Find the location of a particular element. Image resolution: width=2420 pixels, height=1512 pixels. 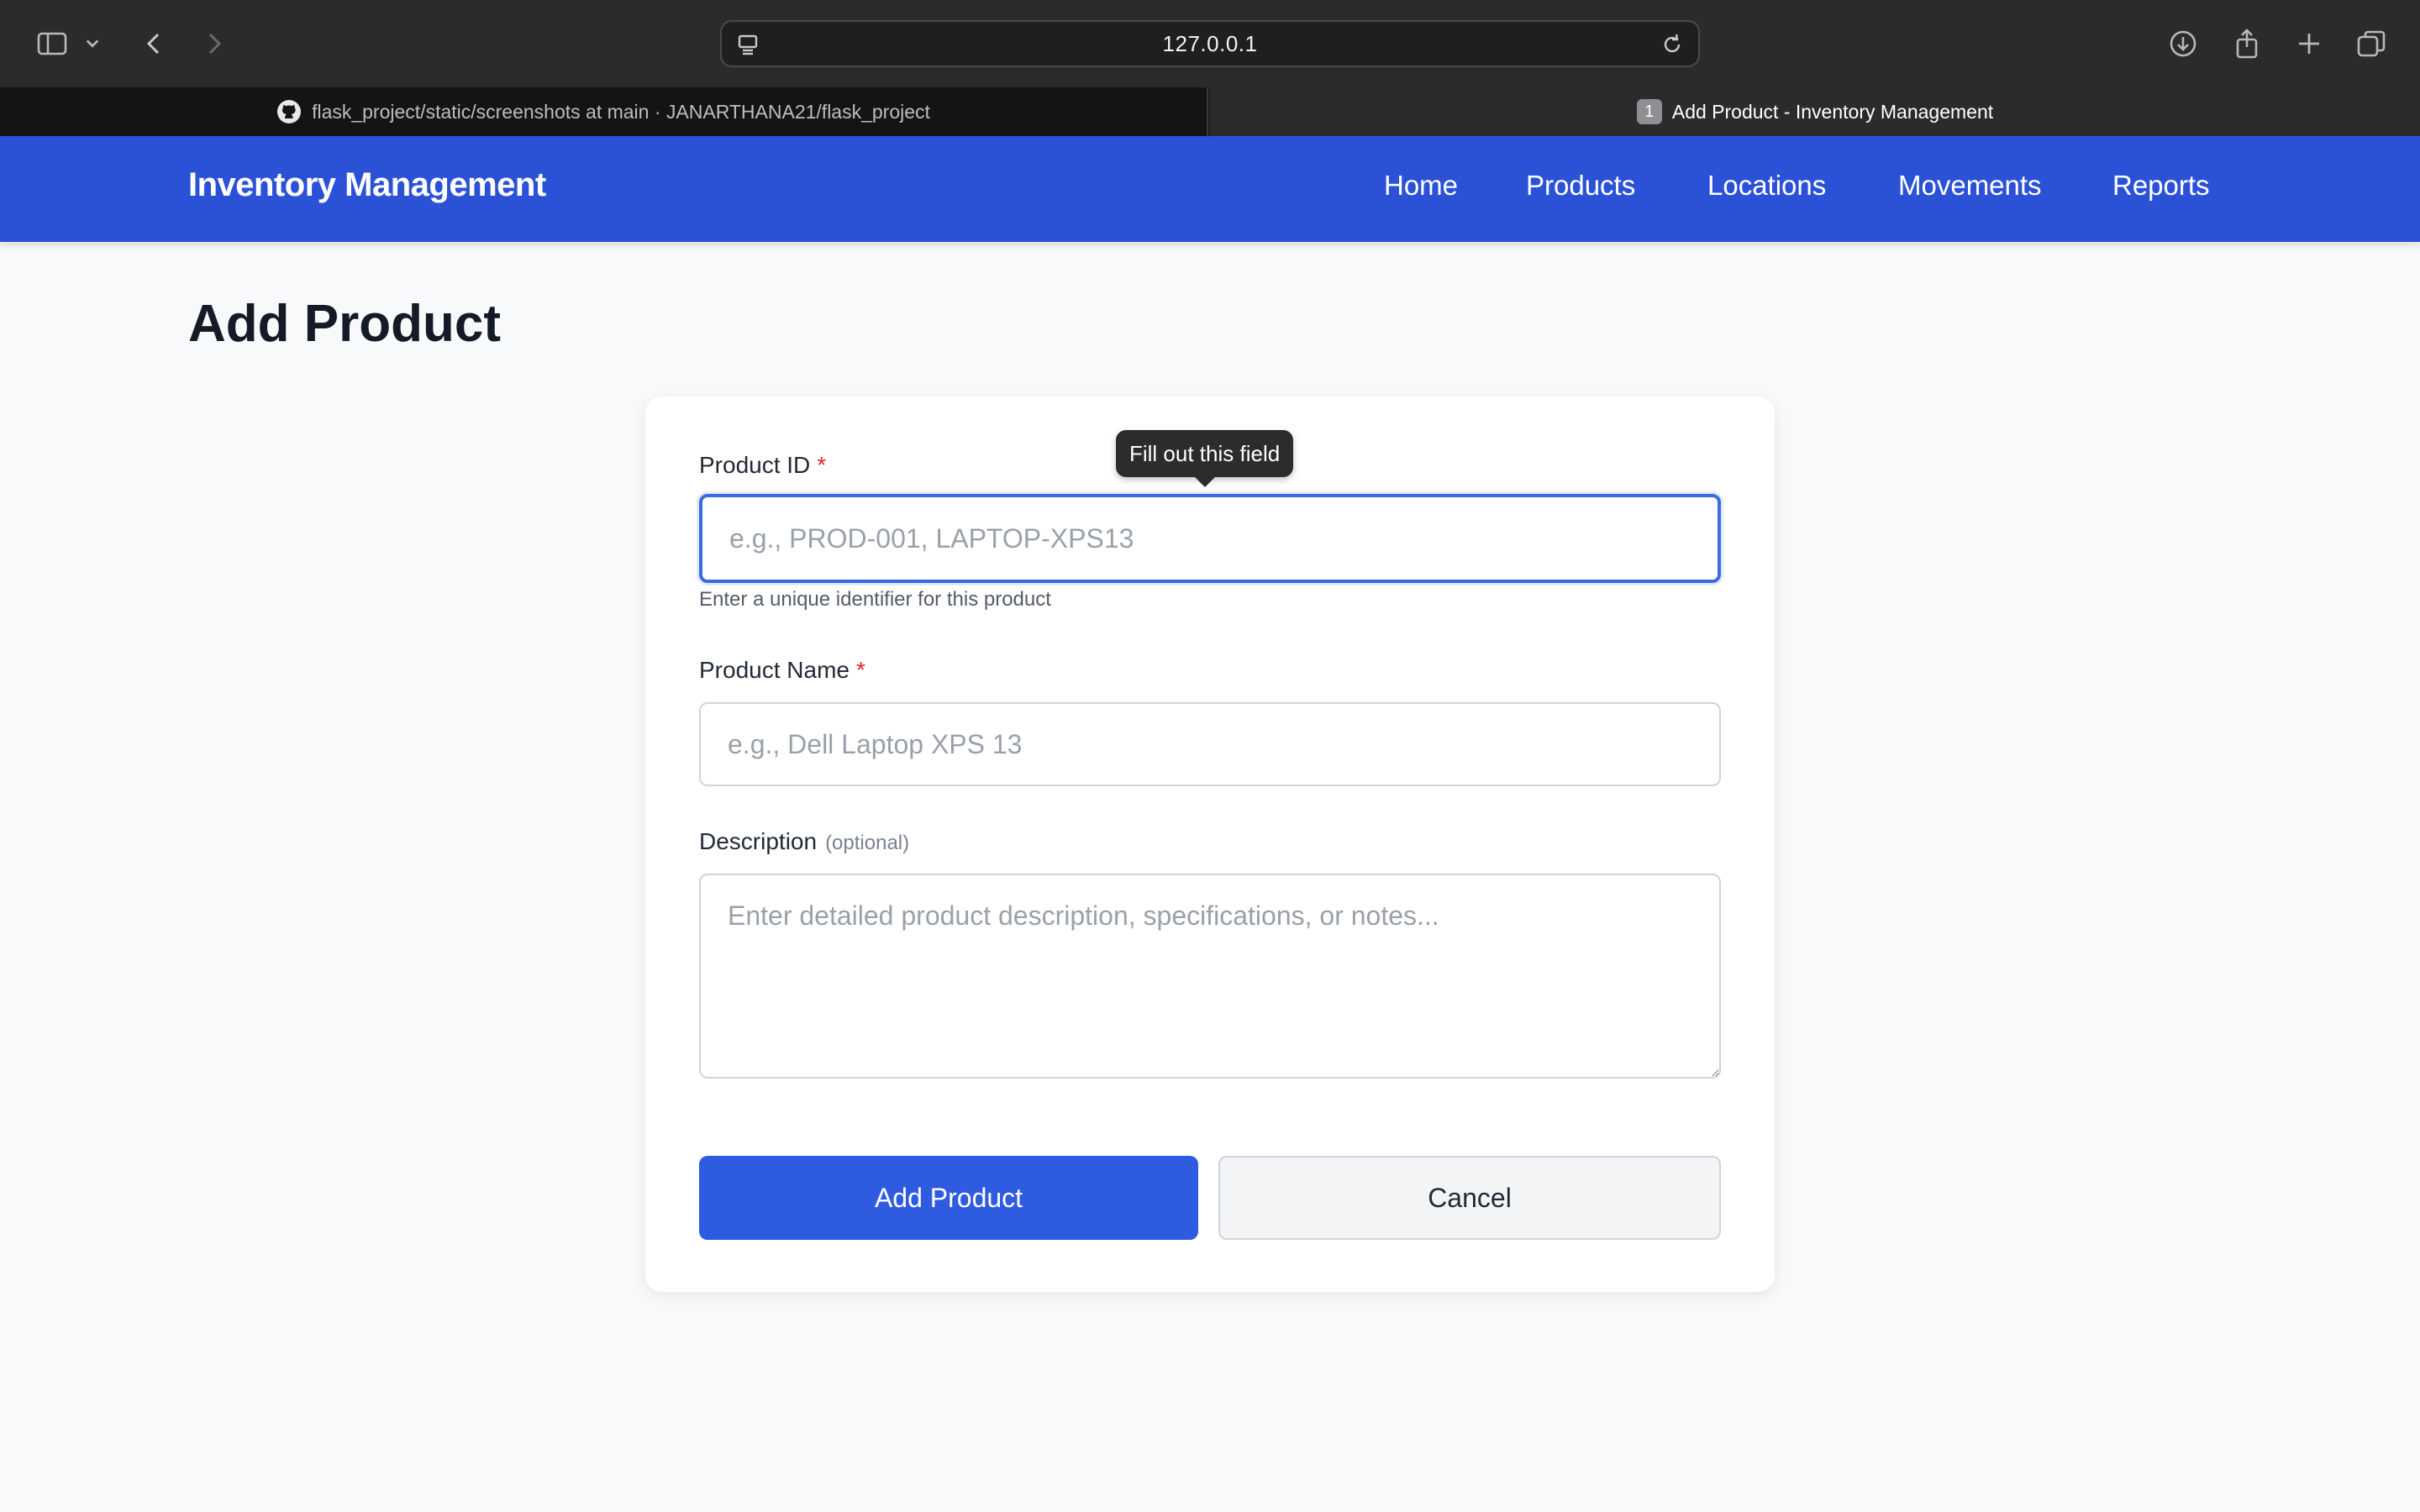

page-title: Add Product is located at coordinates (344, 324).